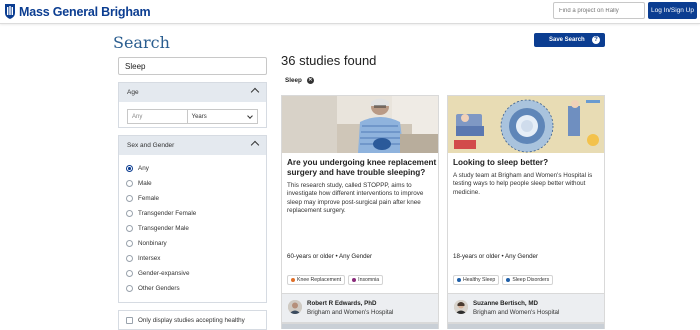 The width and height of the screenshot is (700, 330). I want to click on active-filter-chip: Sleep ✕, so click(297, 80).